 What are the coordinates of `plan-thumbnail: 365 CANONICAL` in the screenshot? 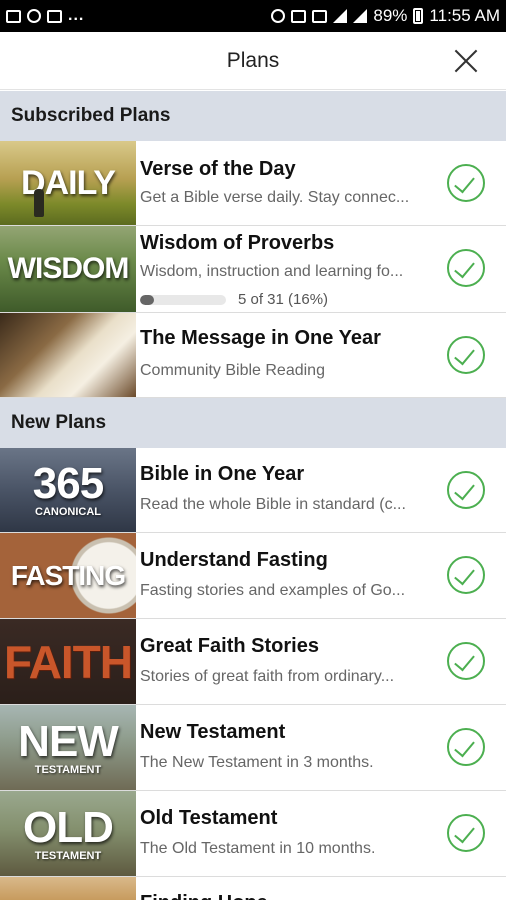 It's located at (68, 490).